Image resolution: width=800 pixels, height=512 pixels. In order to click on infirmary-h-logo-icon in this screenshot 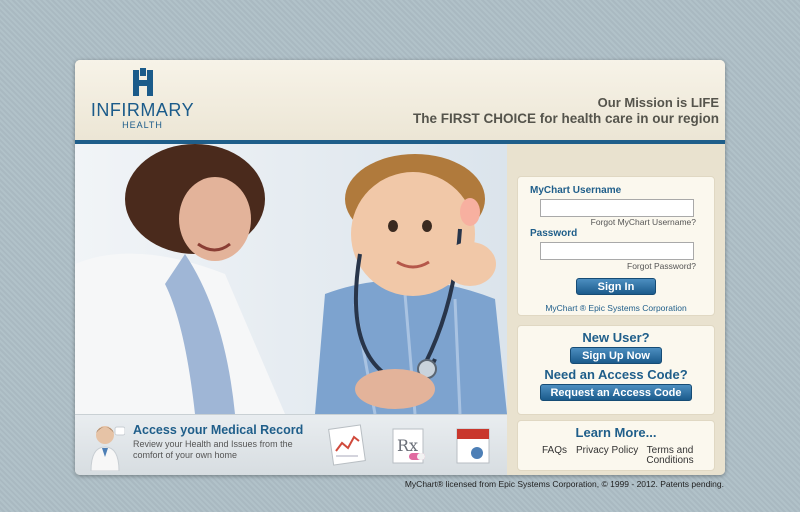, I will do `click(143, 82)`.